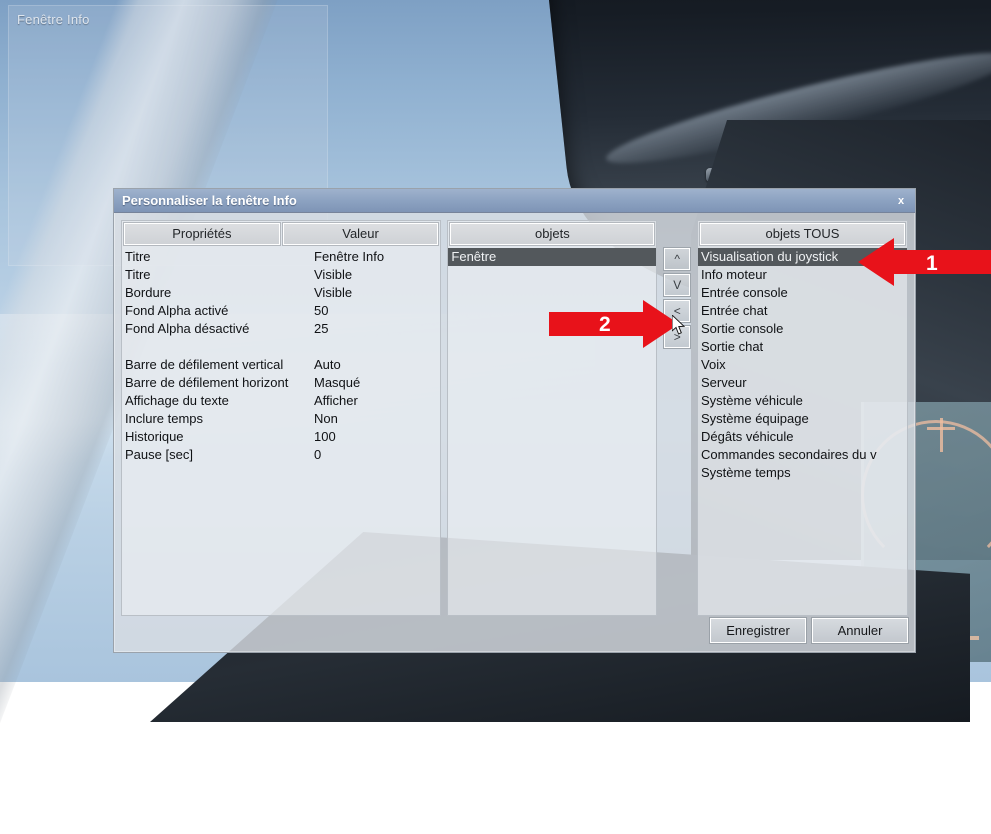 This screenshot has width=991, height=834. Describe the element at coordinates (218, 293) in the screenshot. I see `property-name: Bordure` at that location.